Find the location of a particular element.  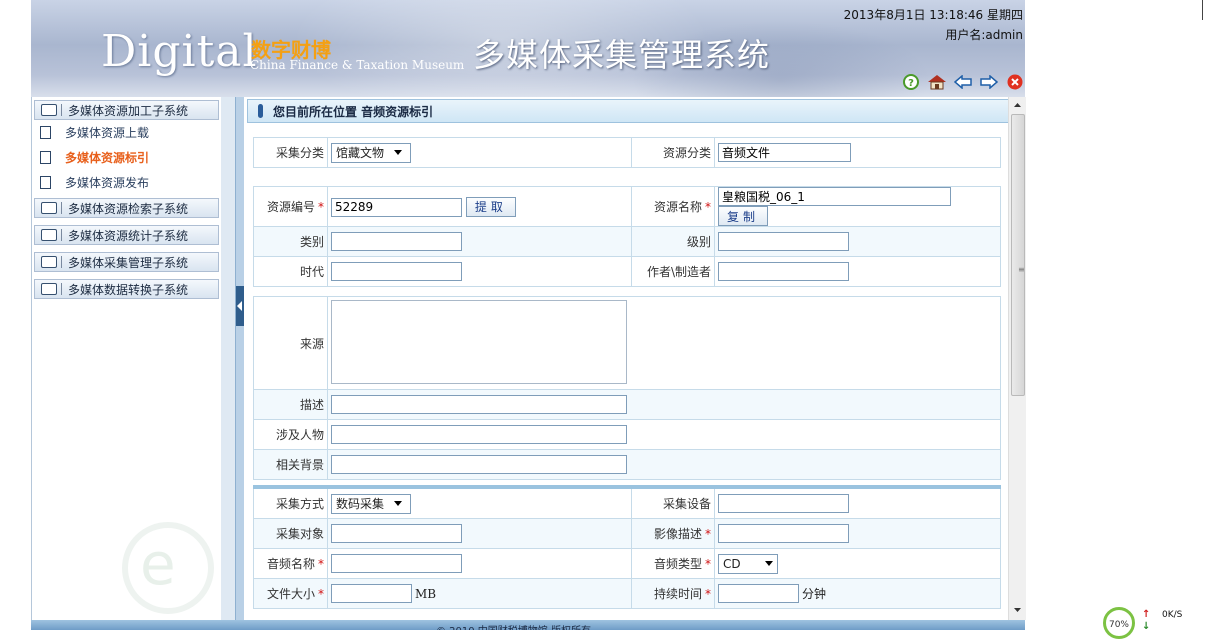

people-input is located at coordinates (479, 434).